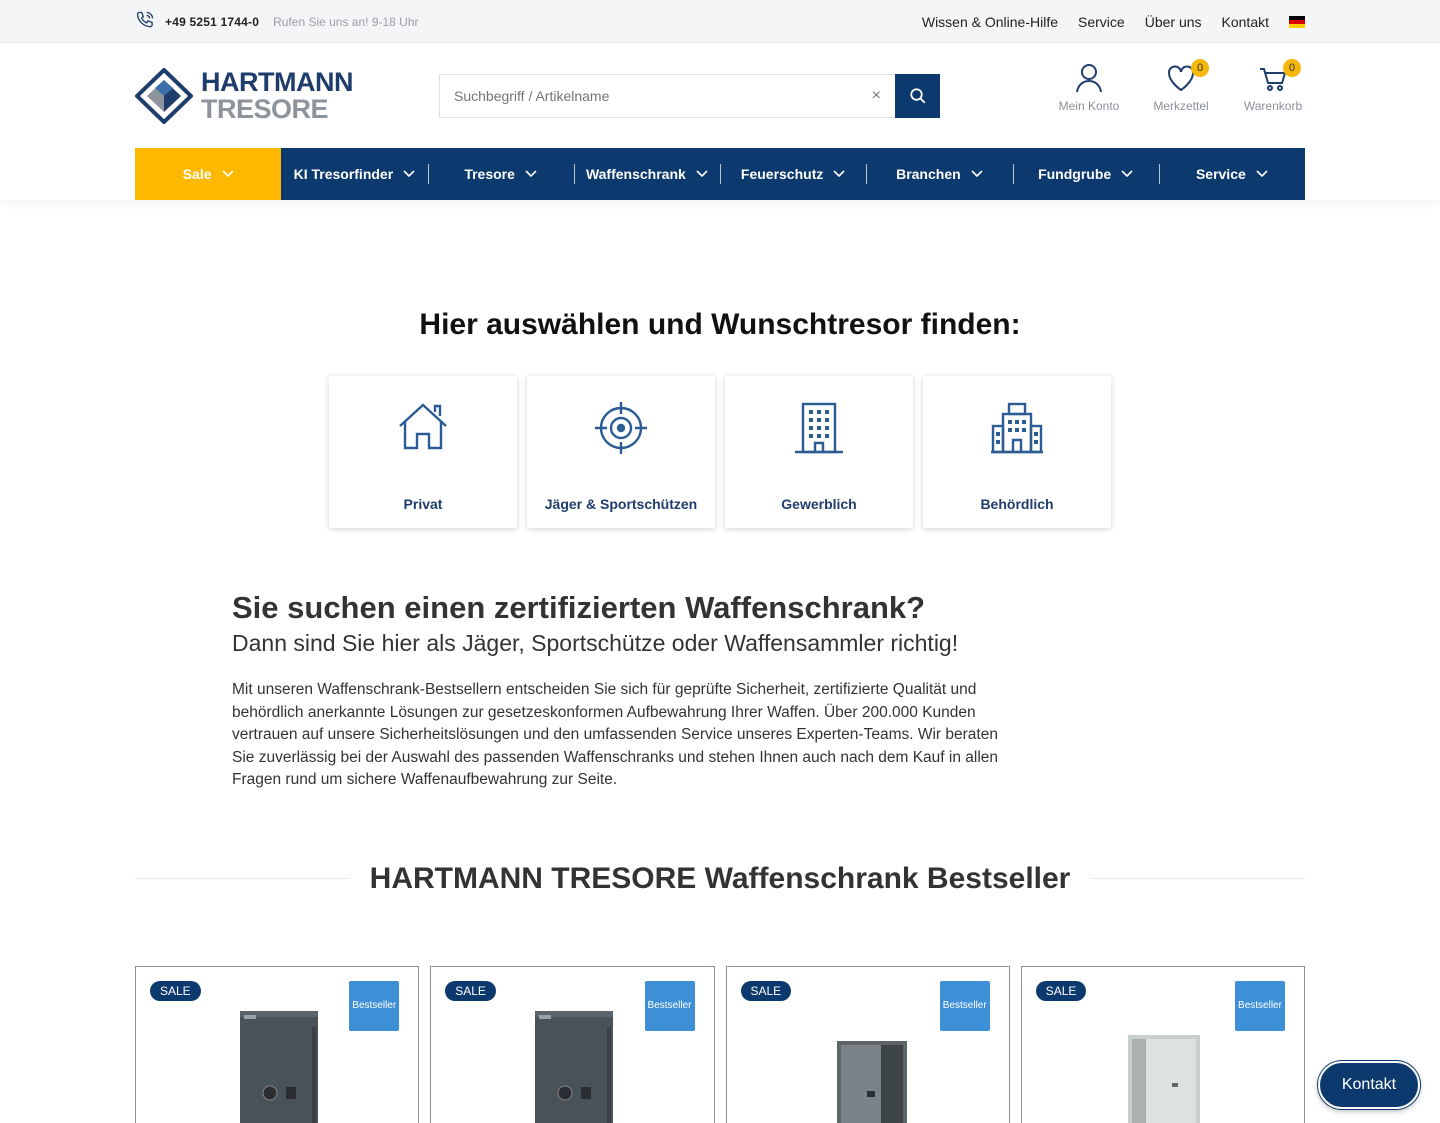  I want to click on cart-button: 0 Warenkorb, so click(1273, 86).